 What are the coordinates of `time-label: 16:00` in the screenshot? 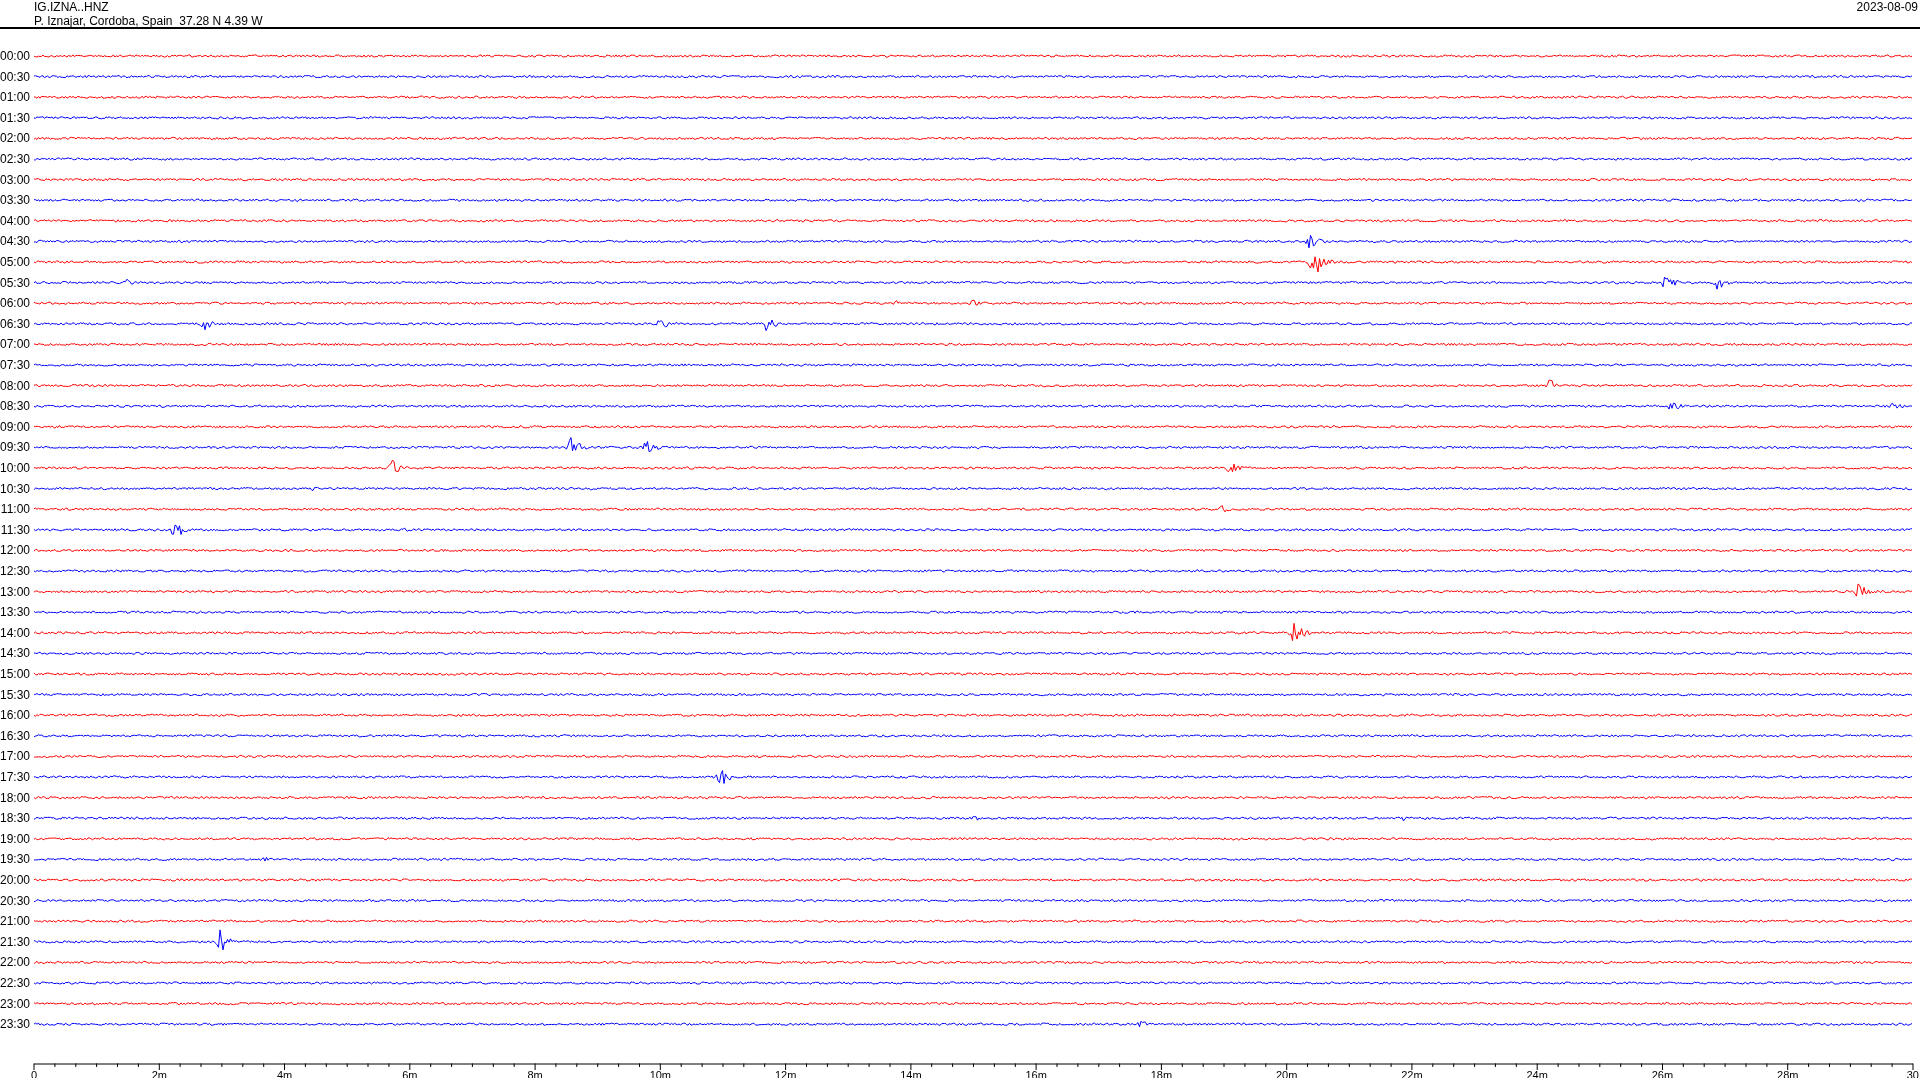 It's located at (15, 715).